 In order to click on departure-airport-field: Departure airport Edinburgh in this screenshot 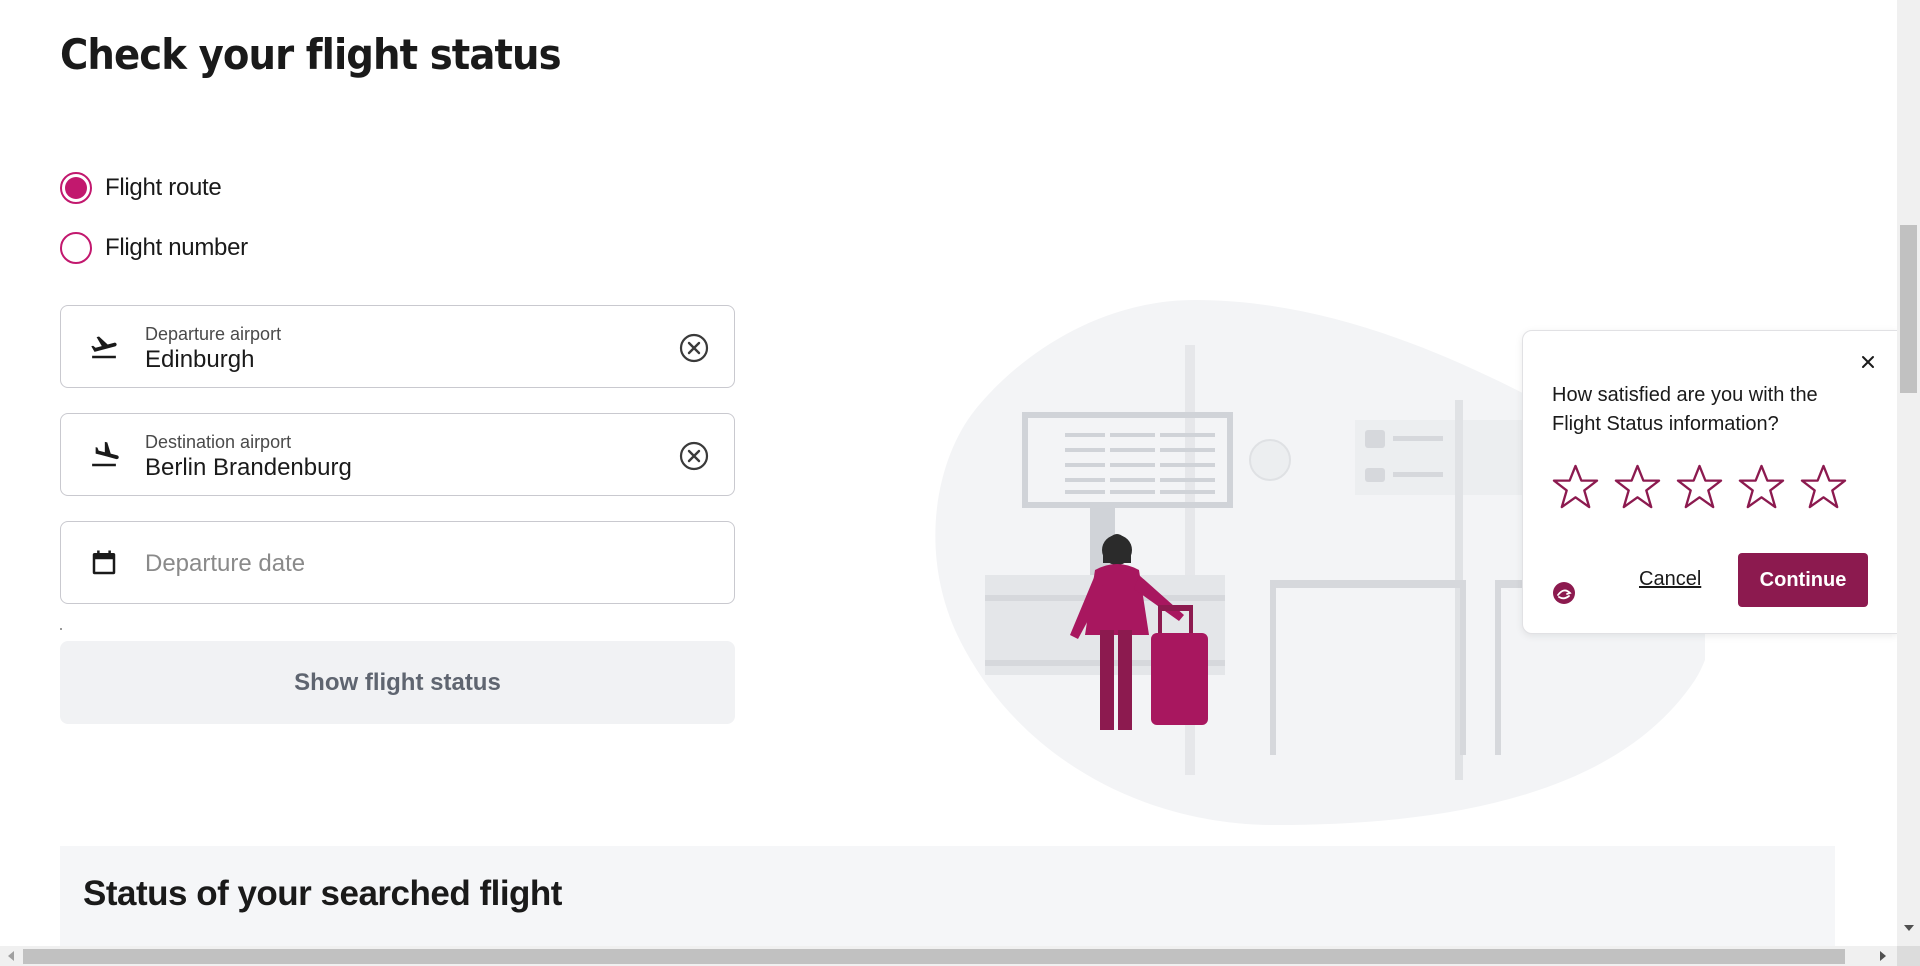, I will do `click(397, 346)`.